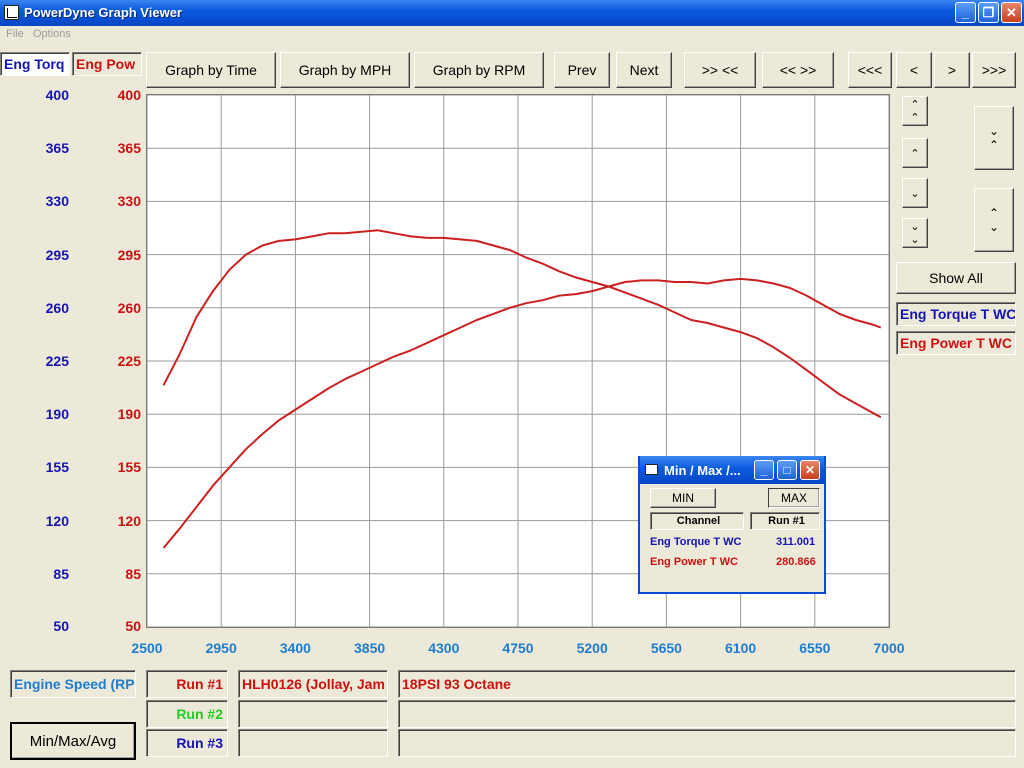  Describe the element at coordinates (103, 12) in the screenshot. I see `window-title: PowerDyne Graph Viewer` at that location.